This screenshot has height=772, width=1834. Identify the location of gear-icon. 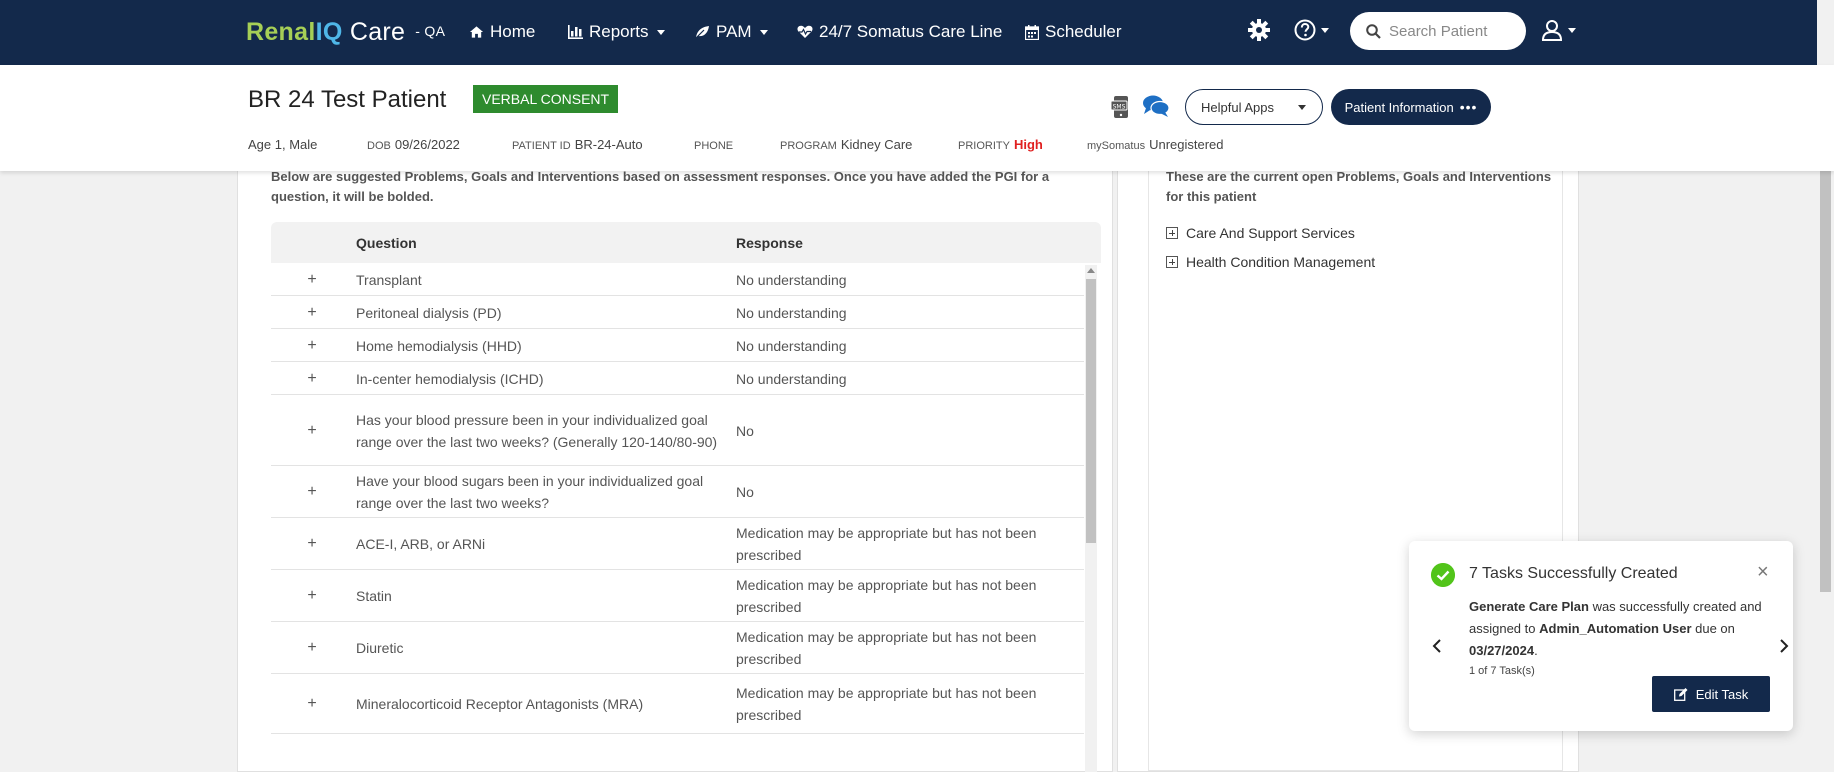
(1259, 30).